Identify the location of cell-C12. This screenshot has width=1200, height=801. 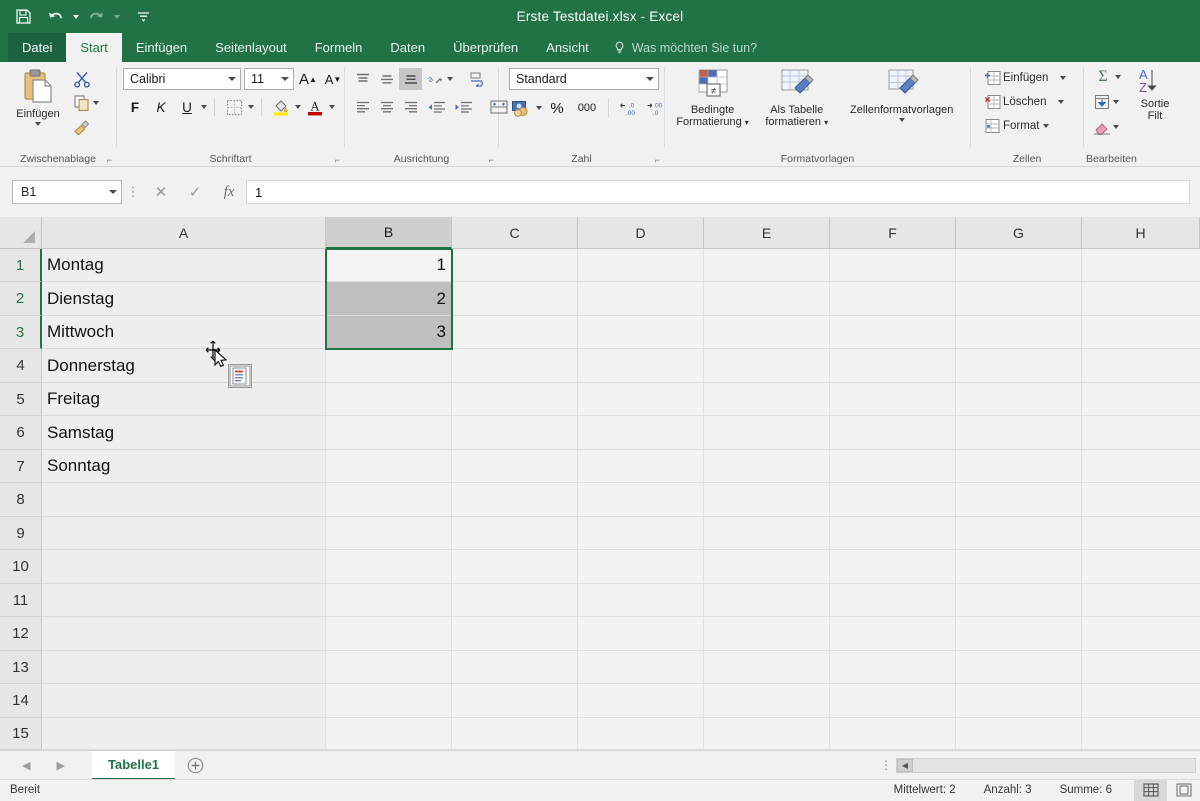
(515, 634).